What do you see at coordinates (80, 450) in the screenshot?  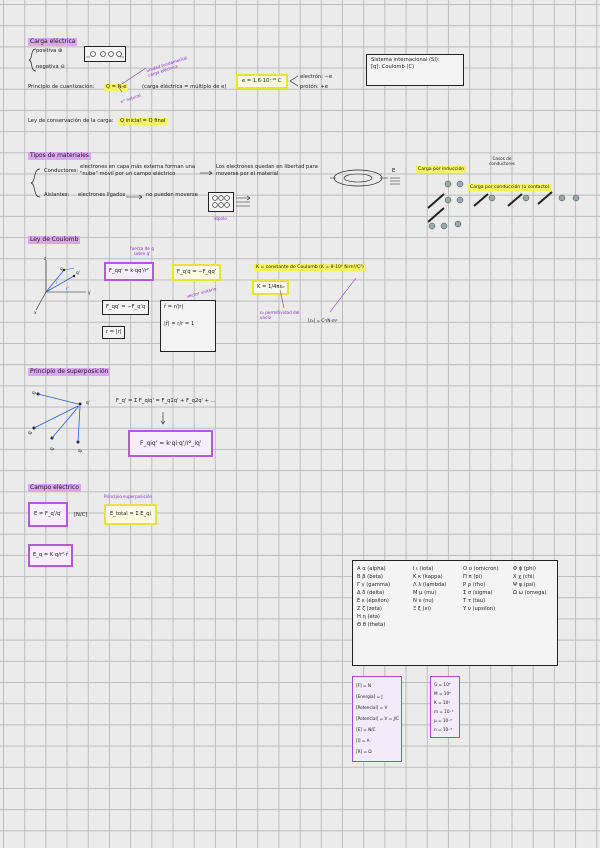 I see `charge-q4: q₄` at bounding box center [80, 450].